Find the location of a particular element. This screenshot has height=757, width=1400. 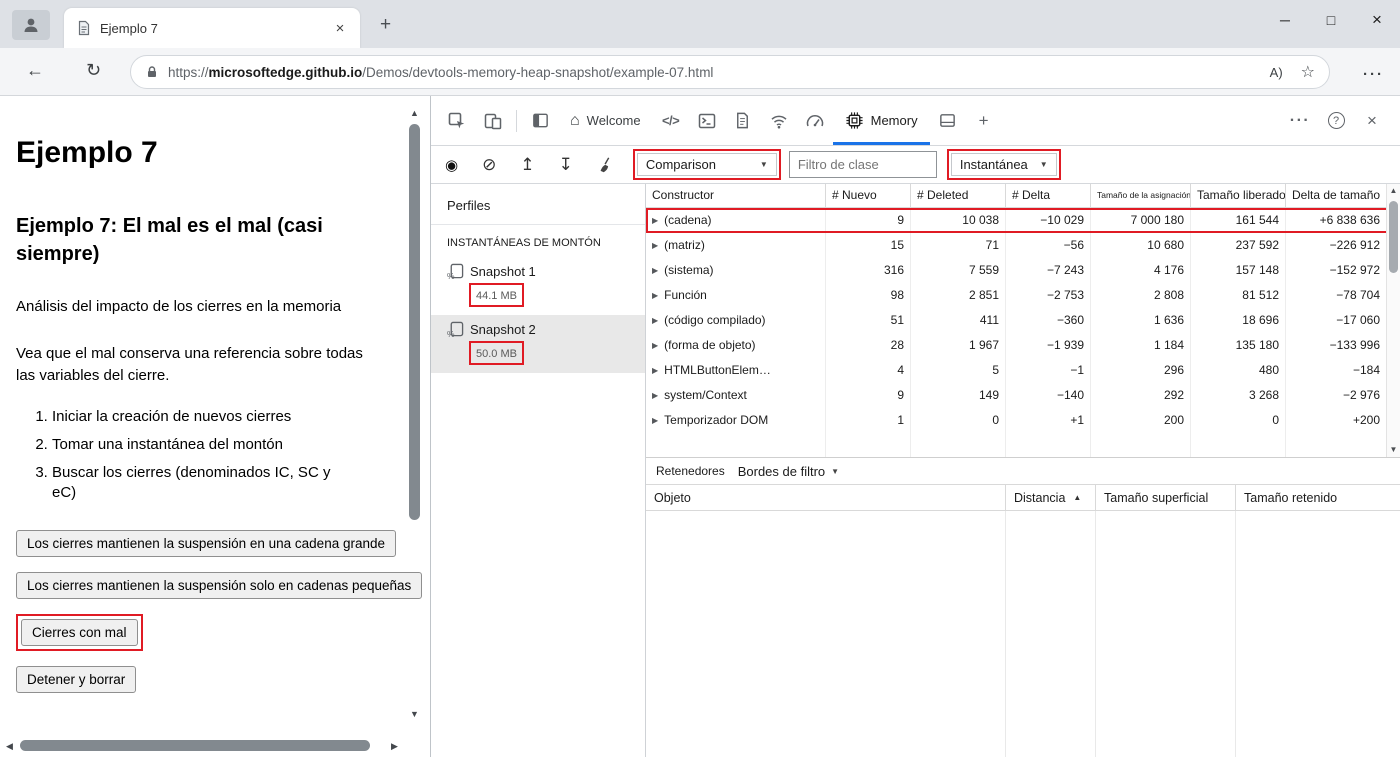

column-header: Constructor is located at coordinates (736, 196).